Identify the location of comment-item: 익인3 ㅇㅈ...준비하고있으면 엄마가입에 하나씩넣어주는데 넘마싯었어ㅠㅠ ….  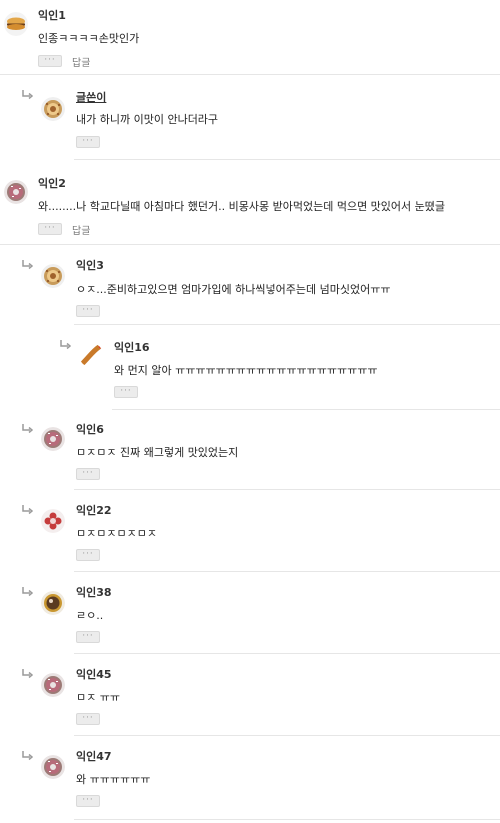
(250, 285).